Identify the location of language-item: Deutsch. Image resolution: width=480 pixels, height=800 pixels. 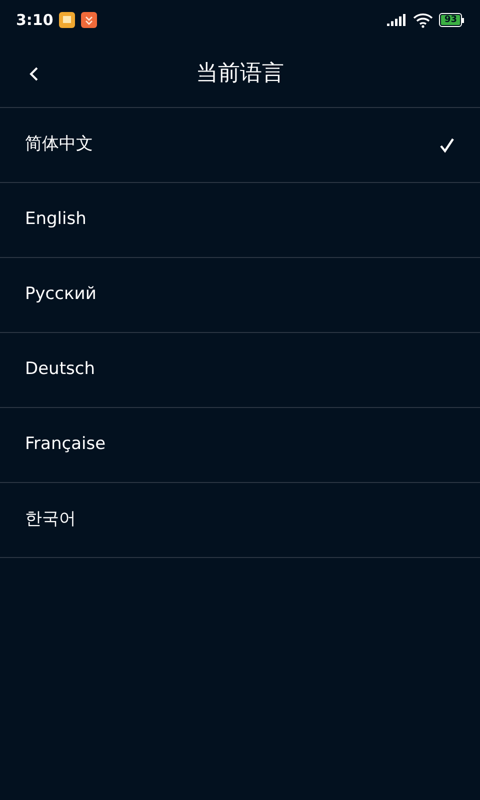
(240, 370).